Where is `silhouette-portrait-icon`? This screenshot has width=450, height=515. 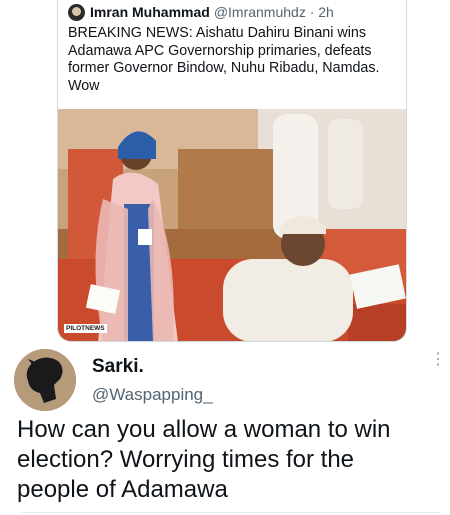
silhouette-portrait-icon is located at coordinates (45, 380).